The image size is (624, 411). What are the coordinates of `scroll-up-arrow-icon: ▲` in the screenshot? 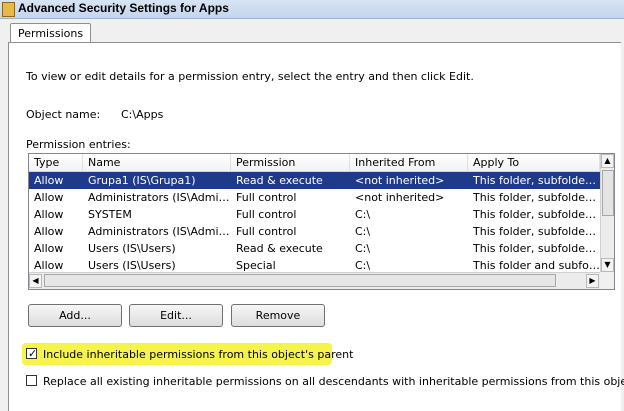 It's located at (607, 161).